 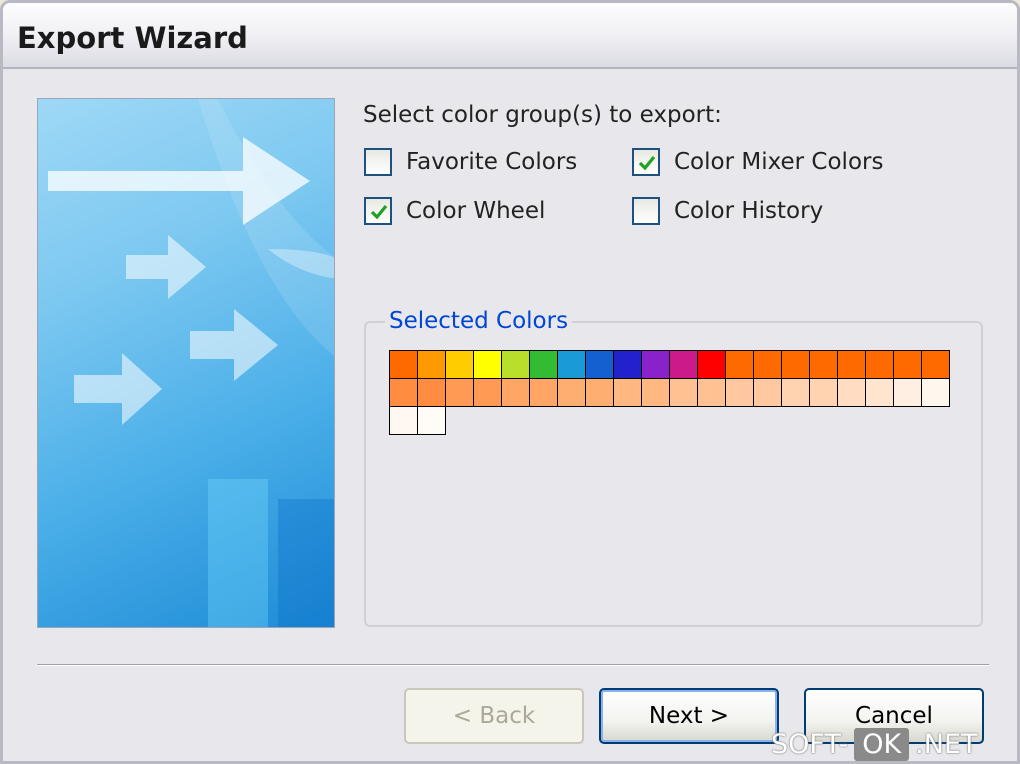 What do you see at coordinates (749, 211) in the screenshot?
I see `color-history-label: Color History` at bounding box center [749, 211].